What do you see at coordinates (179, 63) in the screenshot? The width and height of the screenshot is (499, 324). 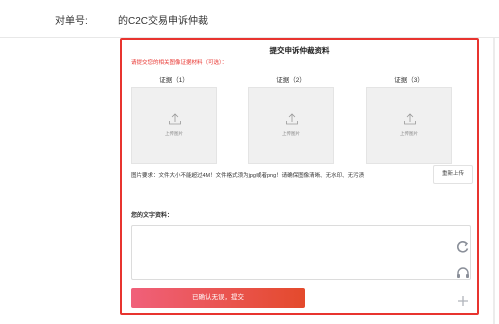 I see `evidence-hint: 请提交您的相关图像证据材料（可选）：` at bounding box center [179, 63].